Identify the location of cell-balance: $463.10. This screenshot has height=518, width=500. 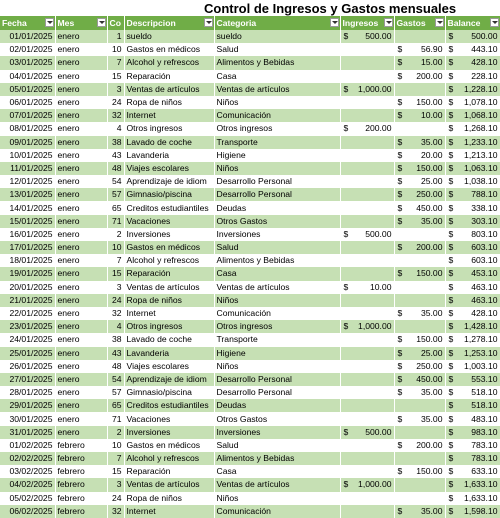
(472, 300).